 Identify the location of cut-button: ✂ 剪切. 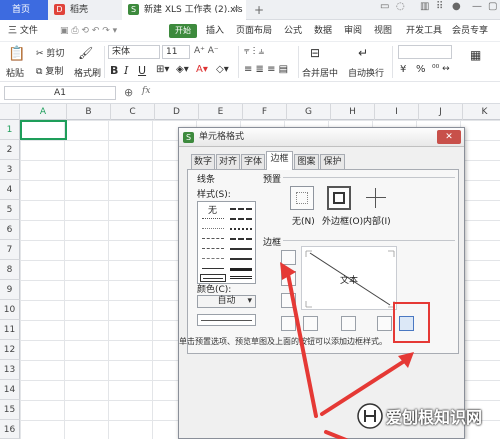
(50, 52).